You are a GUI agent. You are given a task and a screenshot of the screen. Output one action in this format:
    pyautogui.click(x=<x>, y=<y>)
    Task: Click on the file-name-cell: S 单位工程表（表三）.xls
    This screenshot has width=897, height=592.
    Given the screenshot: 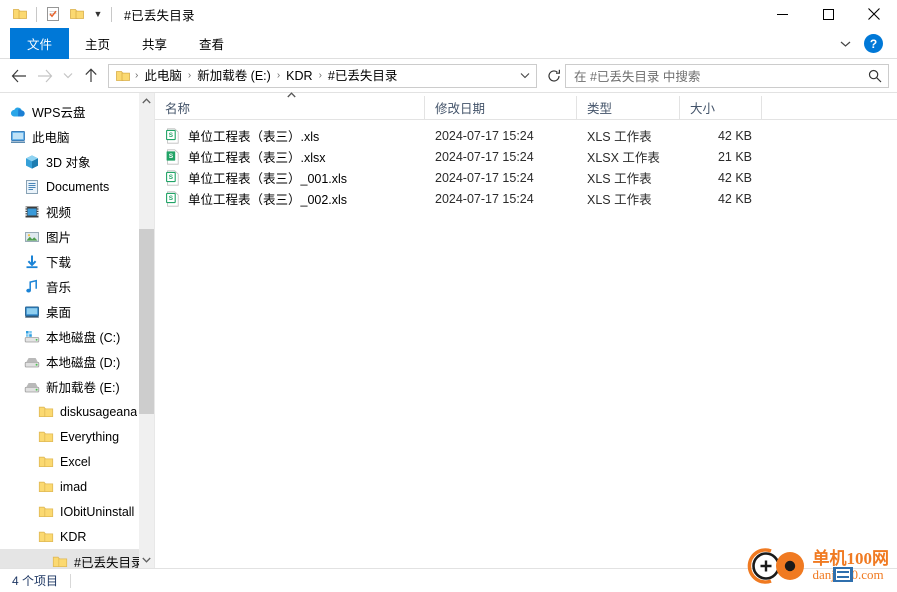 What is the action you would take?
    pyautogui.click(x=290, y=135)
    